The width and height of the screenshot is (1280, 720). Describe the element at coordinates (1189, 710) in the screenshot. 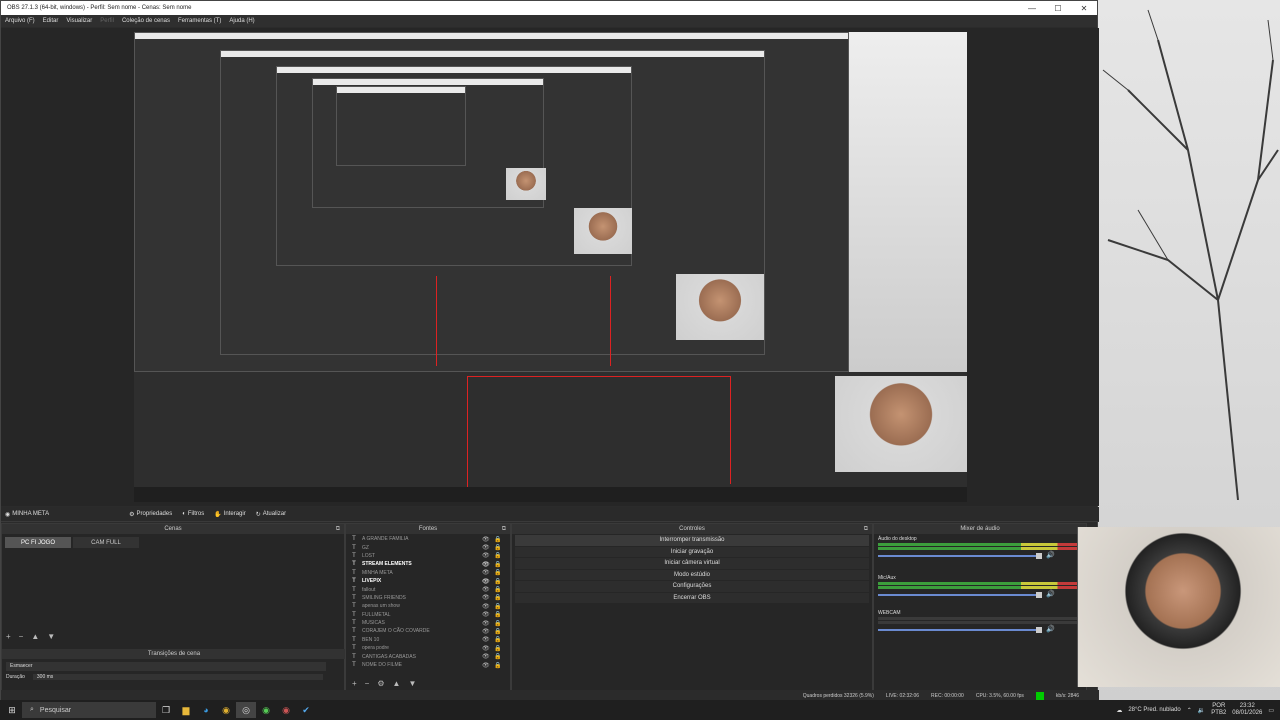

I see `tray-arrow-icon: ⌃` at that location.